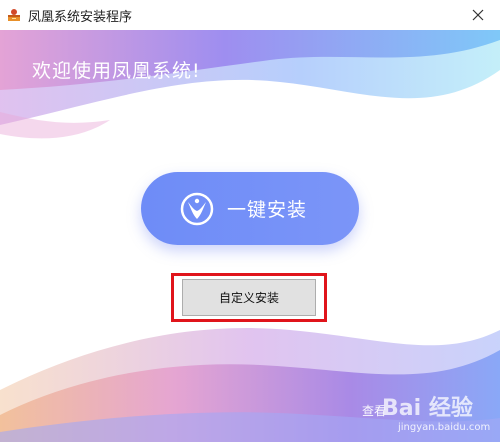  What do you see at coordinates (267, 210) in the screenshot?
I see `one-click-install-label: 一键安装` at bounding box center [267, 210].